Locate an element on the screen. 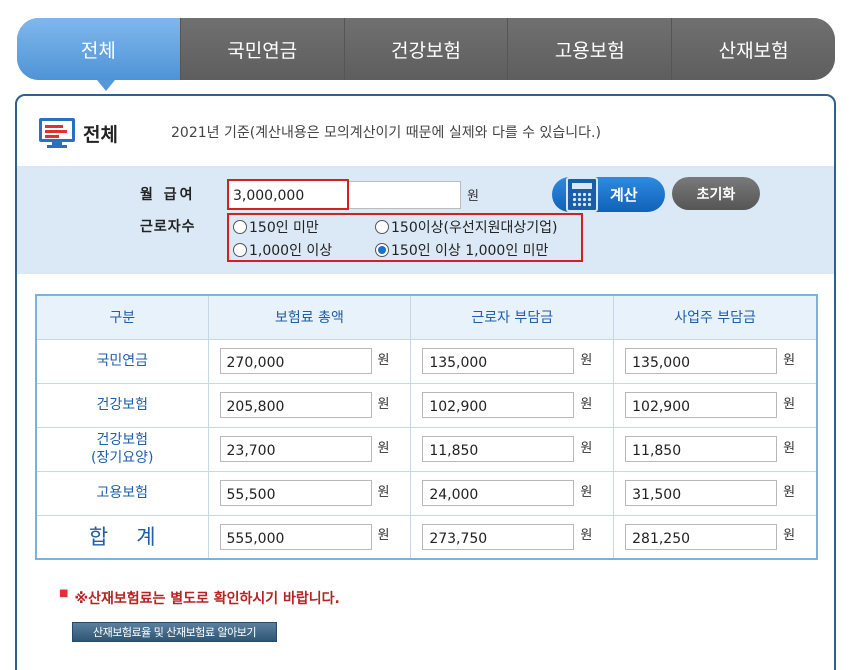  table-row: 건강보험 205,800 원 102,900 원 102,900 원 is located at coordinates (426, 405).